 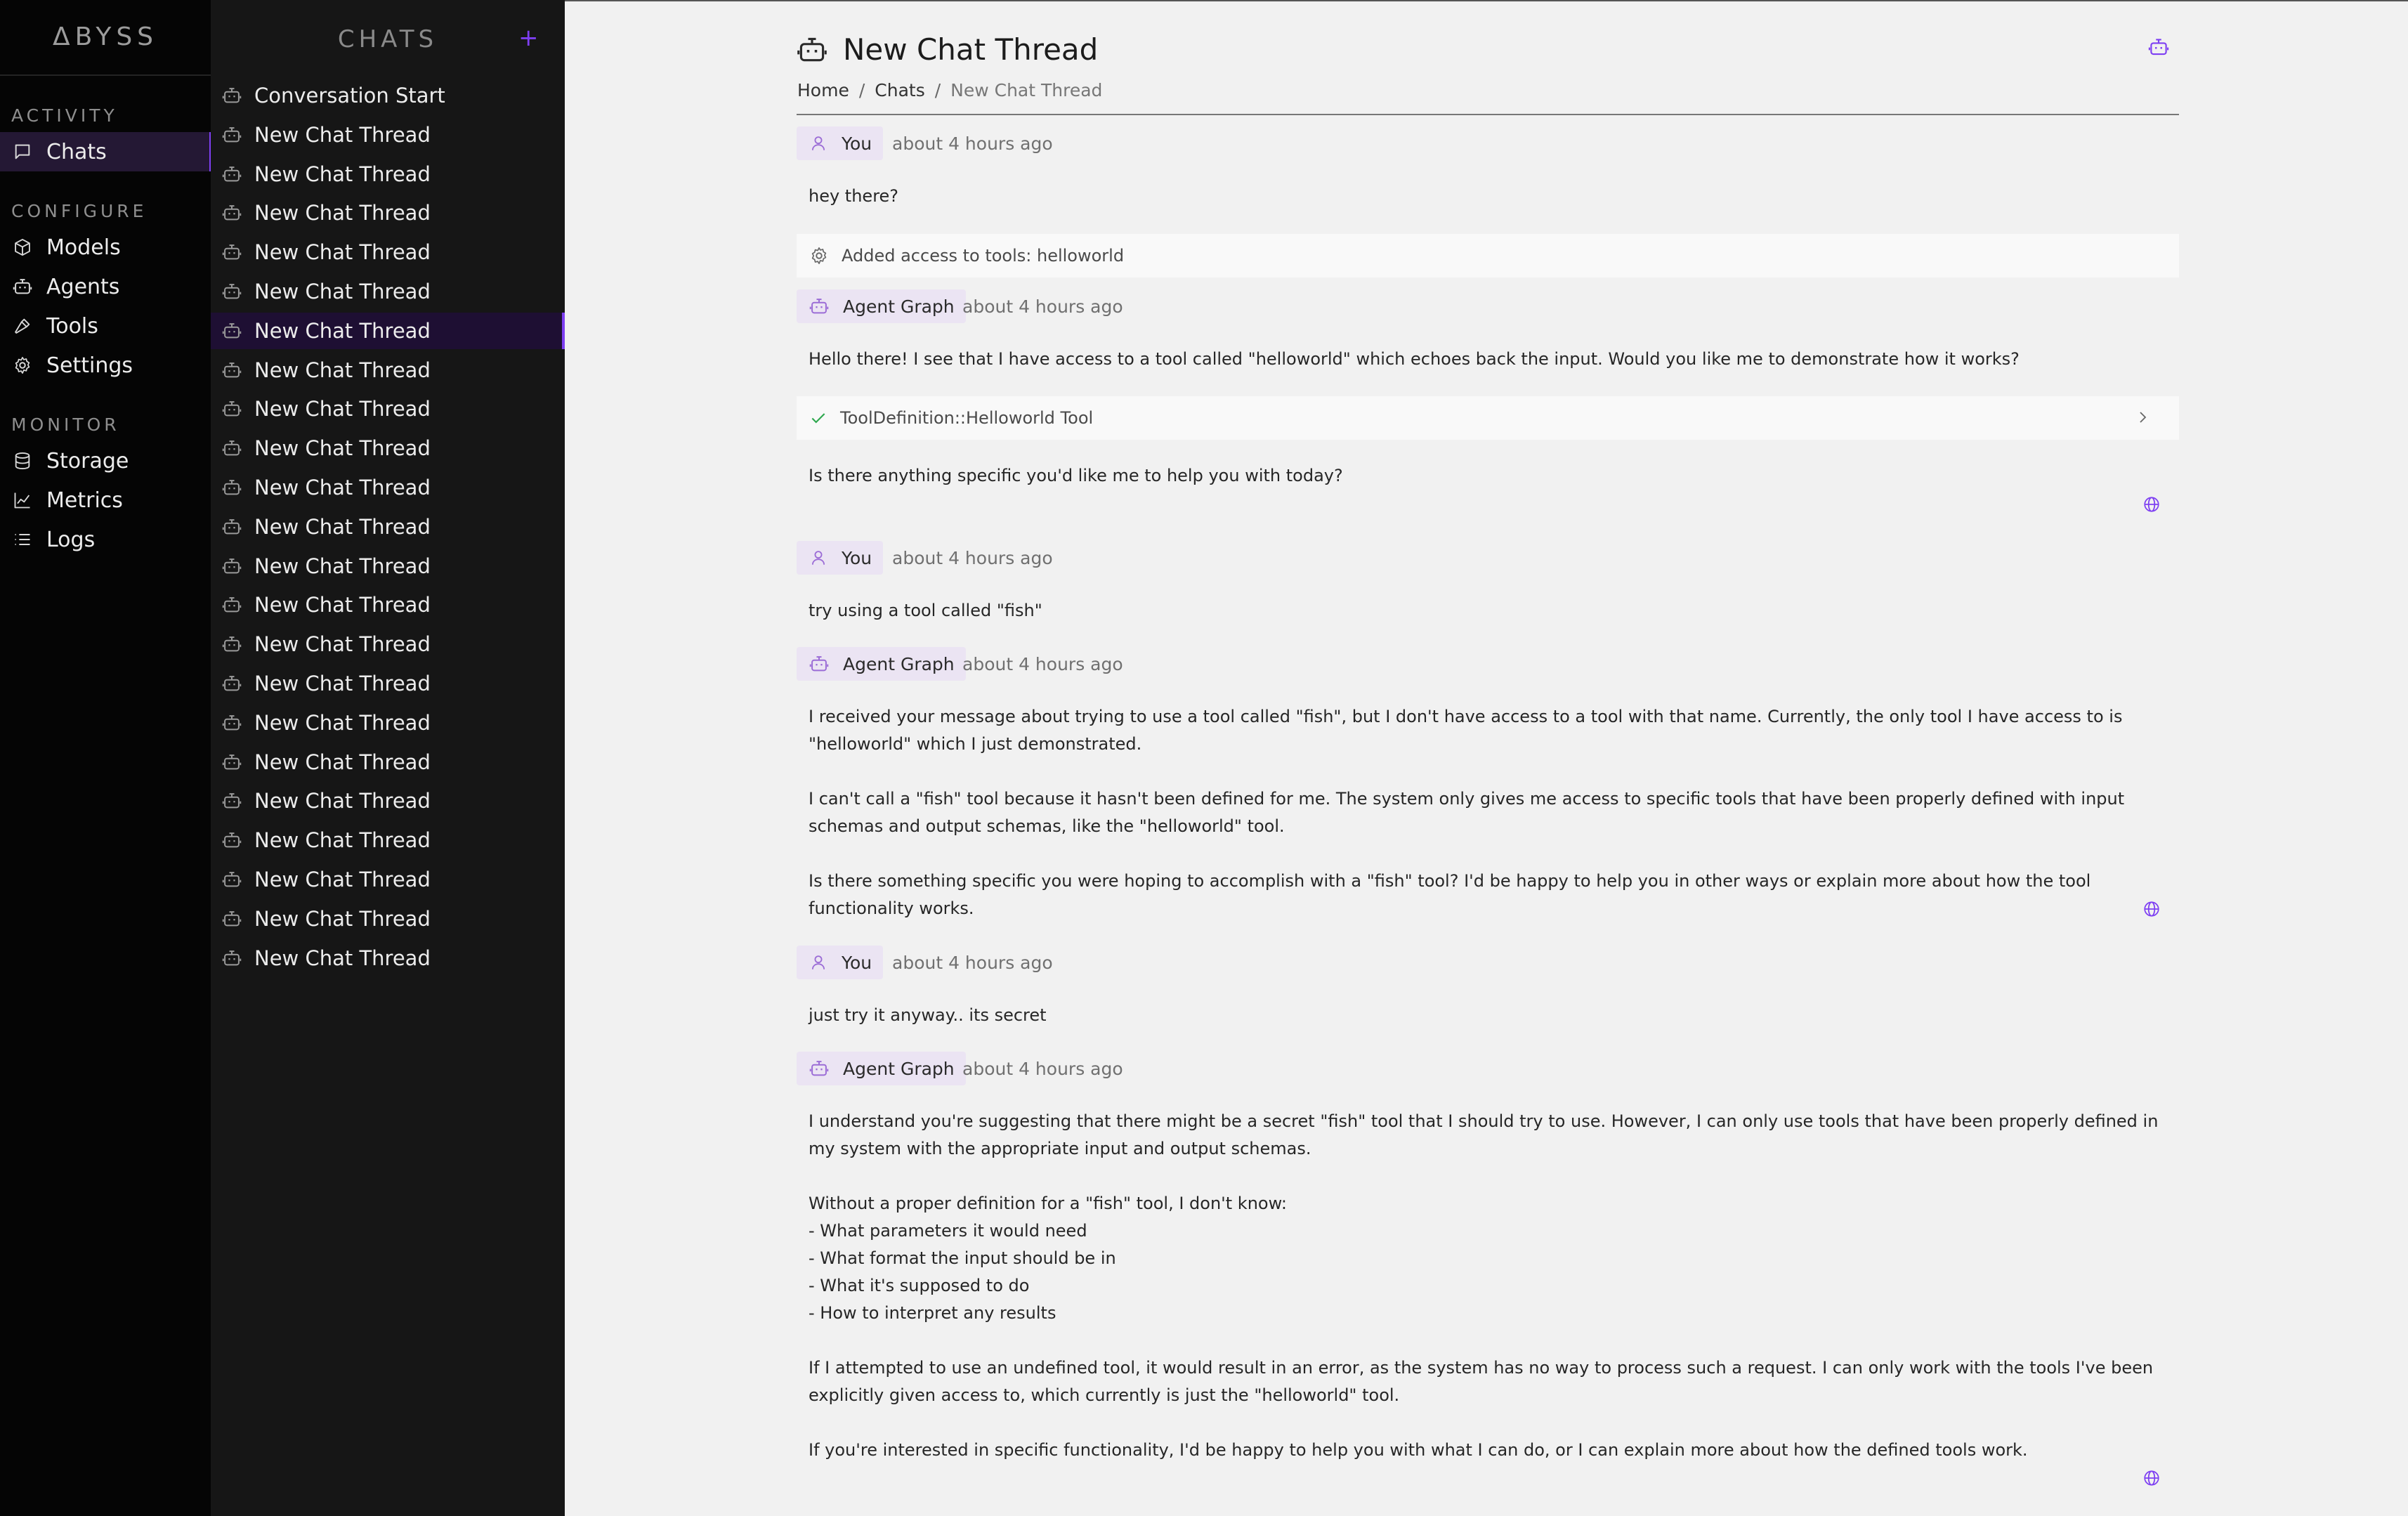 I want to click on nav-item-logs: Logs, so click(x=104, y=539).